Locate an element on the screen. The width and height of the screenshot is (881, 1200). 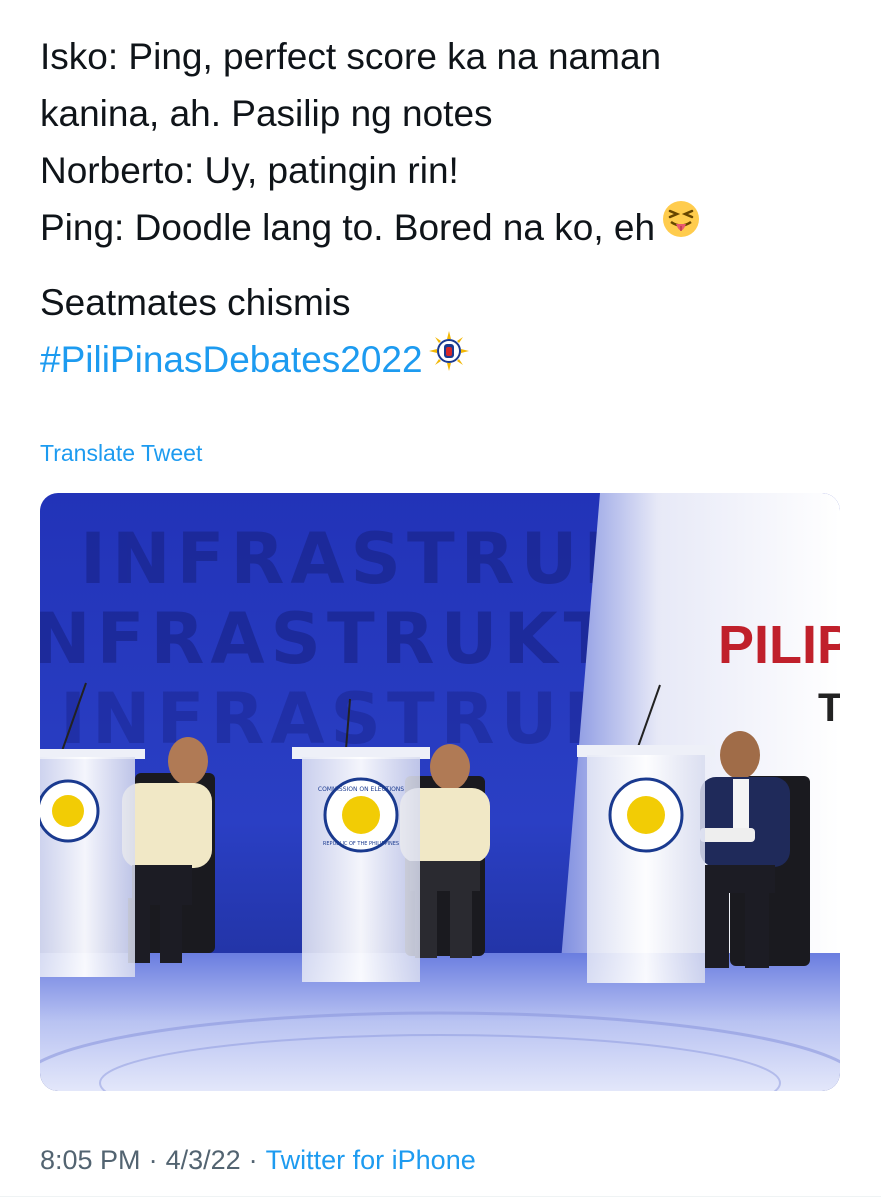
podium-seal-text-bottom: REPUBLIC OF THE PHILIPPINES is located at coordinates (361, 844).